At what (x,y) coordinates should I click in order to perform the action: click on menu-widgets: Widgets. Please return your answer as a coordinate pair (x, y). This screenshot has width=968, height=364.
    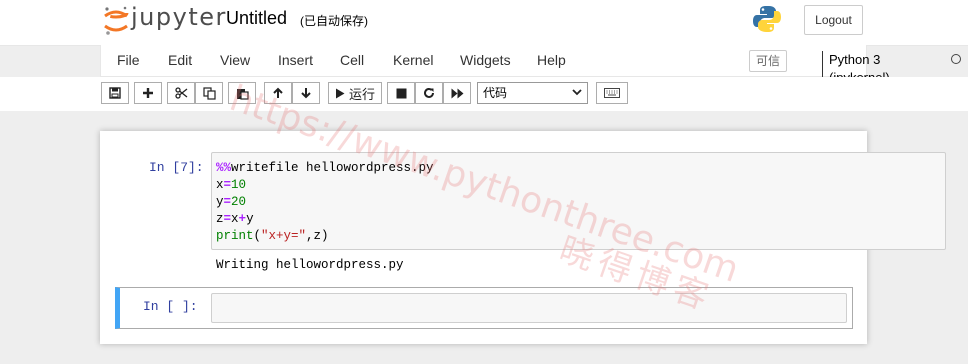
    Looking at the image, I should click on (485, 60).